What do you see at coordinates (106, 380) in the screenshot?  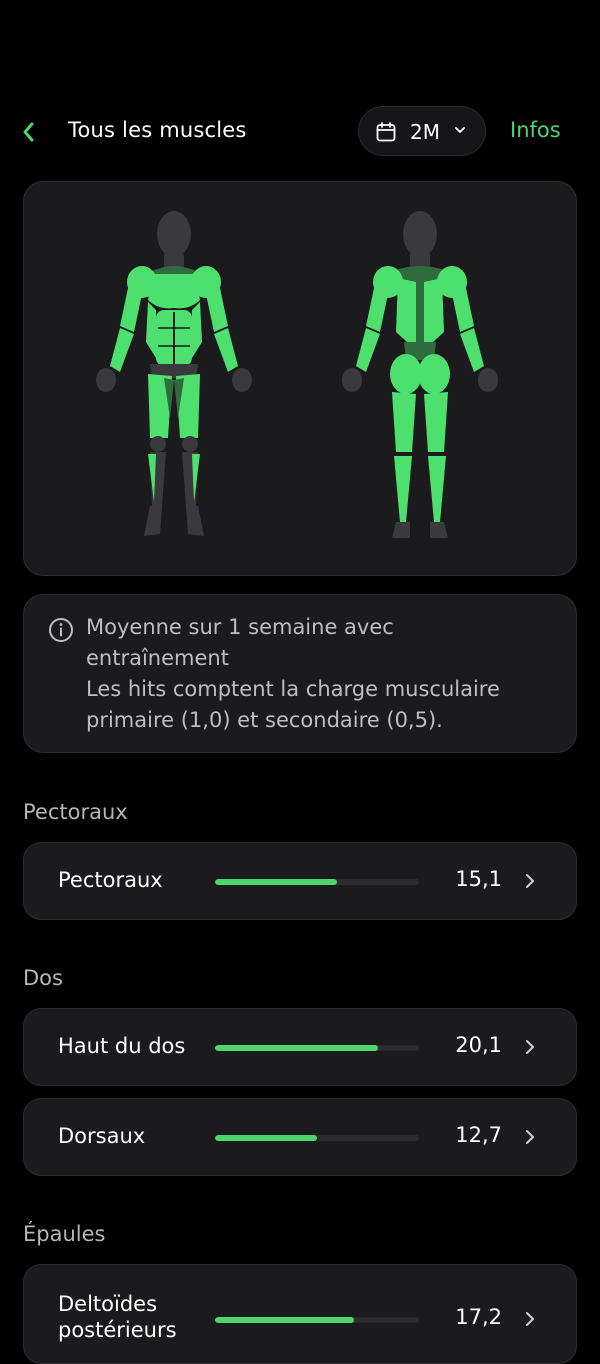 I see `hand-left` at bounding box center [106, 380].